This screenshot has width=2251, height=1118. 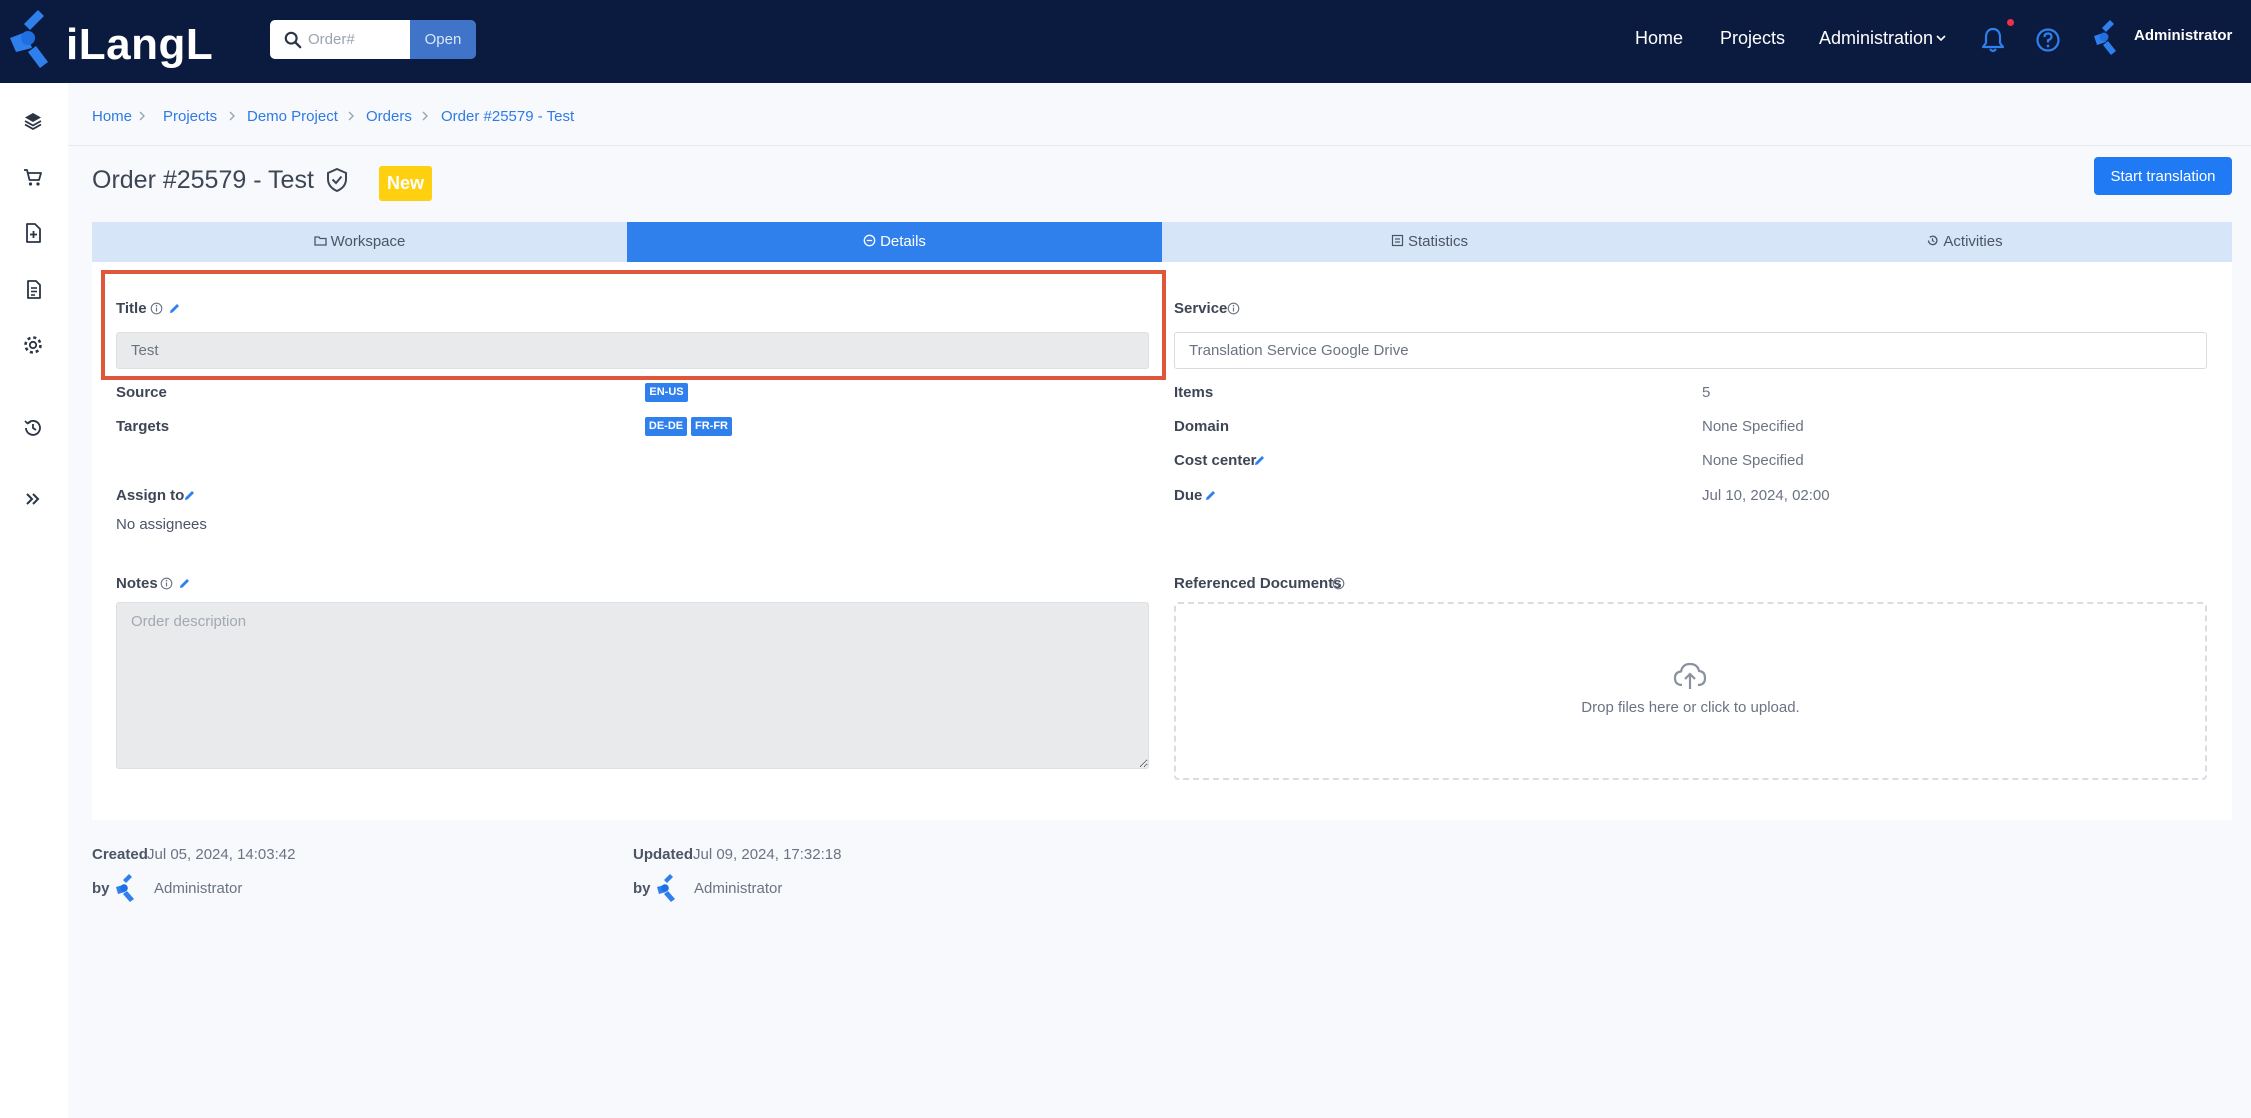 What do you see at coordinates (1159, 145) in the screenshot?
I see `breadcrumb-divider` at bounding box center [1159, 145].